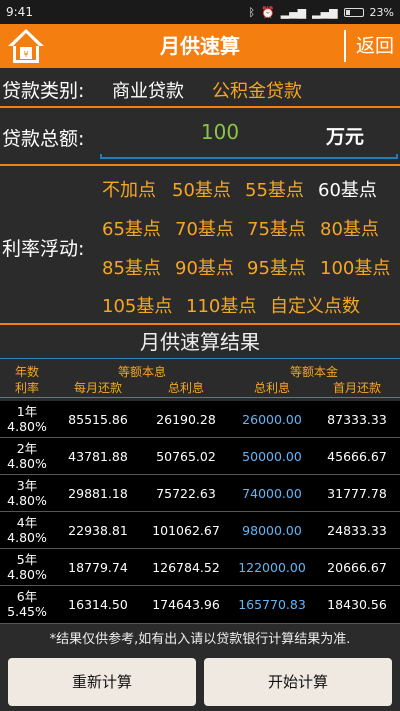 The image size is (400, 711). Describe the element at coordinates (19, 12) in the screenshot. I see `status-time: 9:41` at that location.